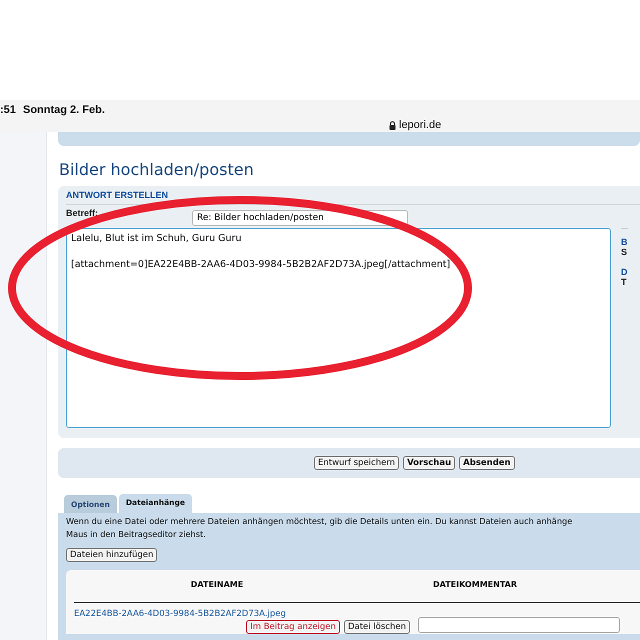 This screenshot has width=640, height=640. What do you see at coordinates (429, 463) in the screenshot?
I see `submit-button: Vorschau` at bounding box center [429, 463].